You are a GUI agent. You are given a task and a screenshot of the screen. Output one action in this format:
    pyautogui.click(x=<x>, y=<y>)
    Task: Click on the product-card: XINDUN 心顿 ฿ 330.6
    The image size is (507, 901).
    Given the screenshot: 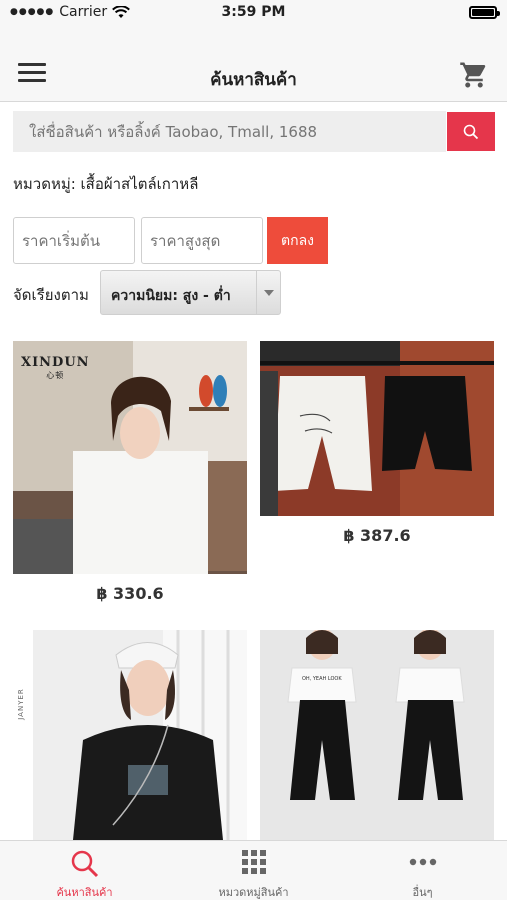 What is the action you would take?
    pyautogui.click(x=130, y=475)
    